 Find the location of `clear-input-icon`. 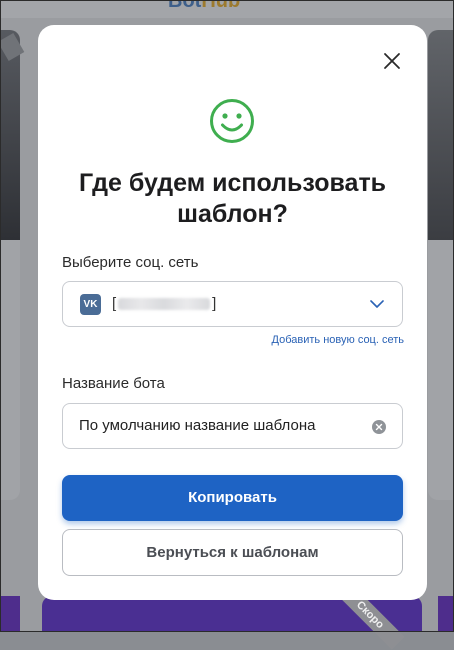

clear-input-icon is located at coordinates (379, 427).